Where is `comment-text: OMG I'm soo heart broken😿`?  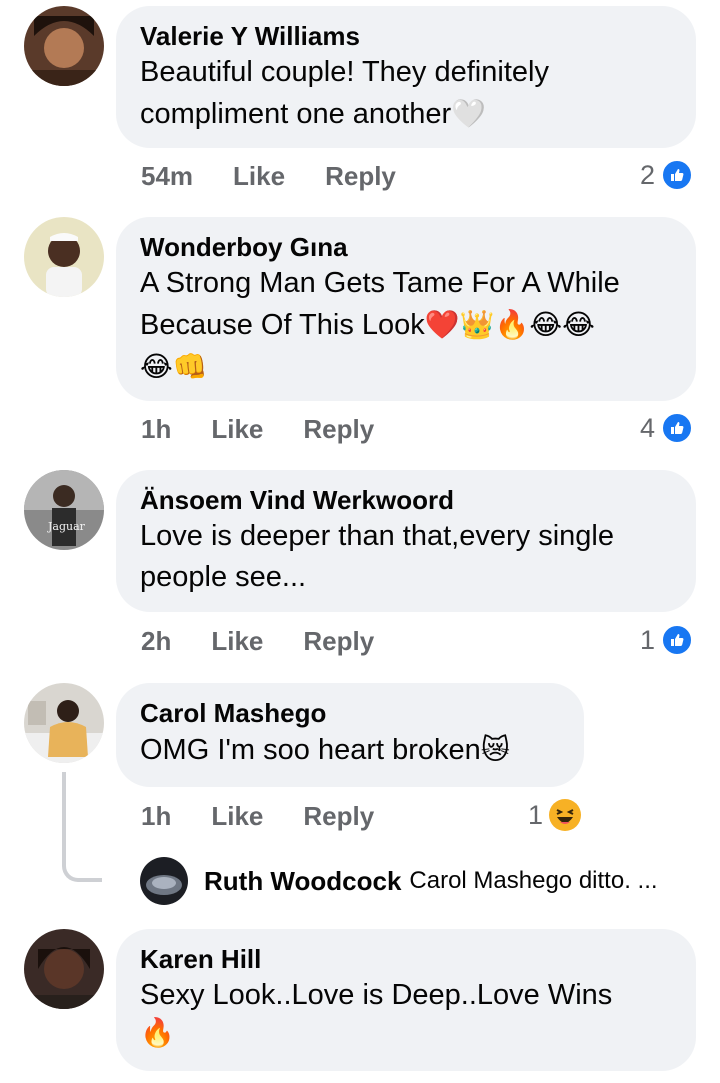
comment-text: OMG I'm soo heart broken😿 is located at coordinates (350, 750).